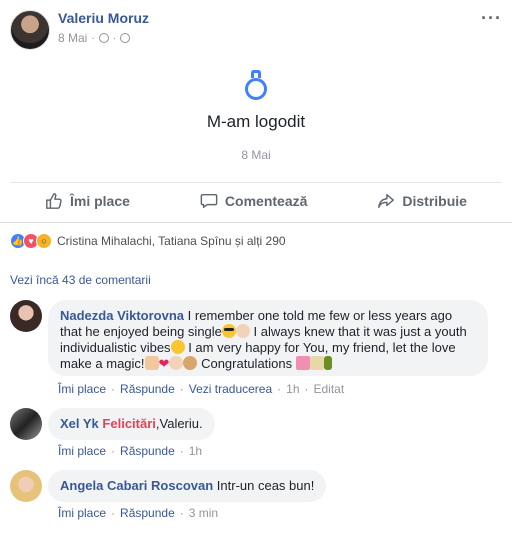  What do you see at coordinates (386, 200) in the screenshot?
I see `share-icon` at bounding box center [386, 200].